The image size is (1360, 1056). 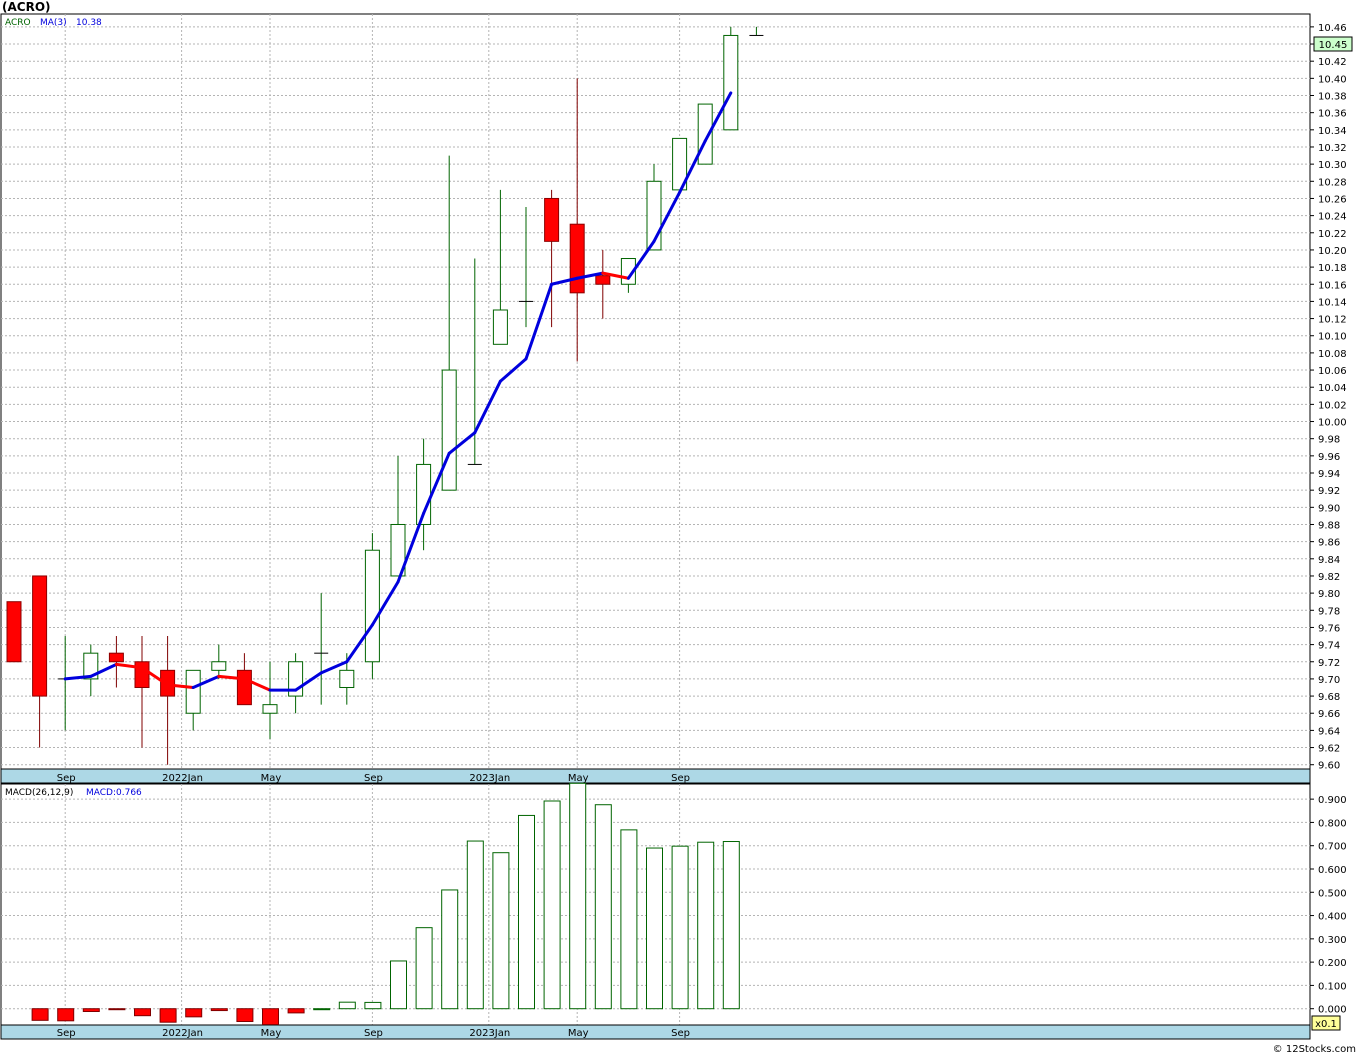 What do you see at coordinates (1332, 148) in the screenshot?
I see `price-y-tick-label: 10.32` at bounding box center [1332, 148].